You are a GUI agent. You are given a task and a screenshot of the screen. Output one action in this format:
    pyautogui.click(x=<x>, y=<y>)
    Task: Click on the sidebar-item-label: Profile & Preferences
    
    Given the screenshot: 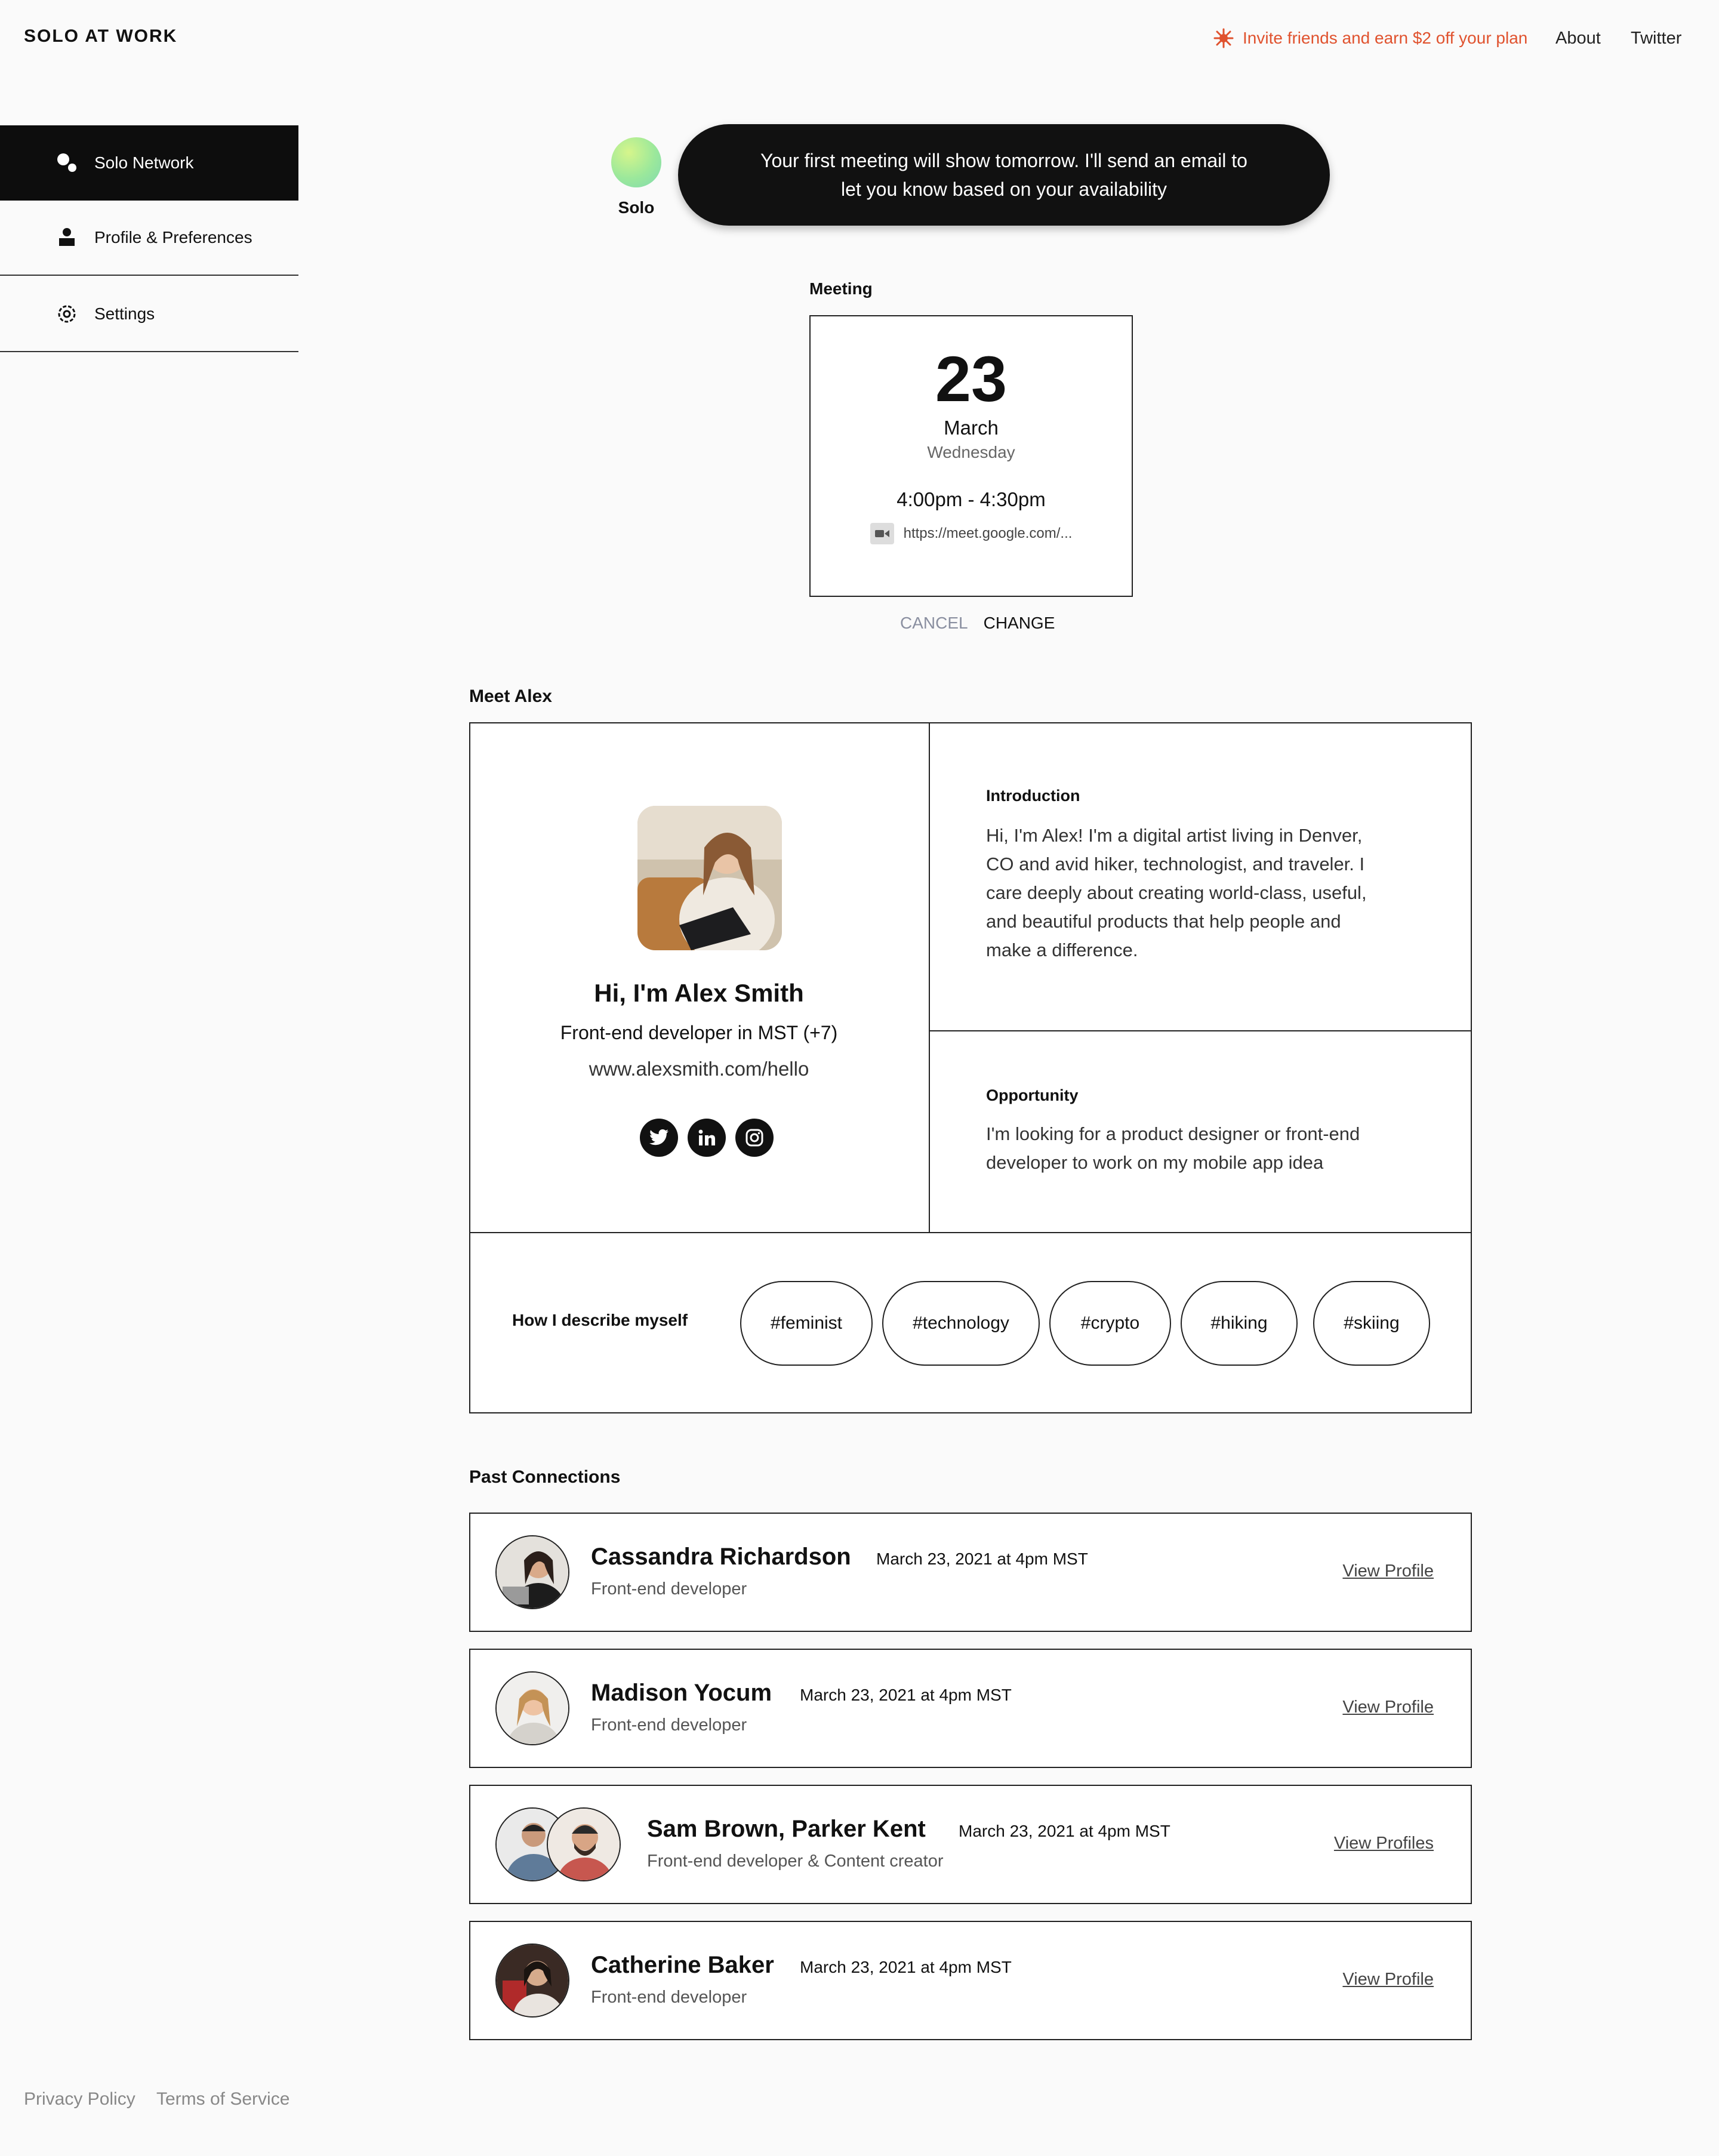 What is the action you would take?
    pyautogui.click(x=173, y=237)
    